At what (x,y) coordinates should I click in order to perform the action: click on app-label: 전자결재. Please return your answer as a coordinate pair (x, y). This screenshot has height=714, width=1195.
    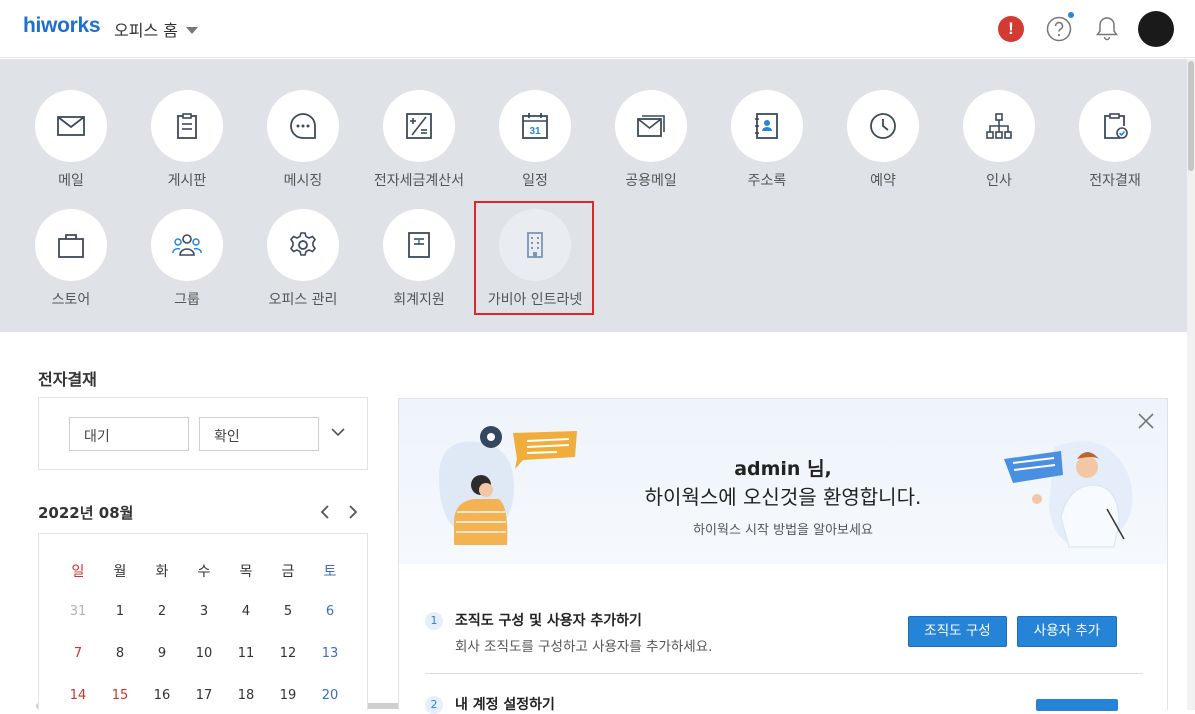
    Looking at the image, I should click on (1115, 181).